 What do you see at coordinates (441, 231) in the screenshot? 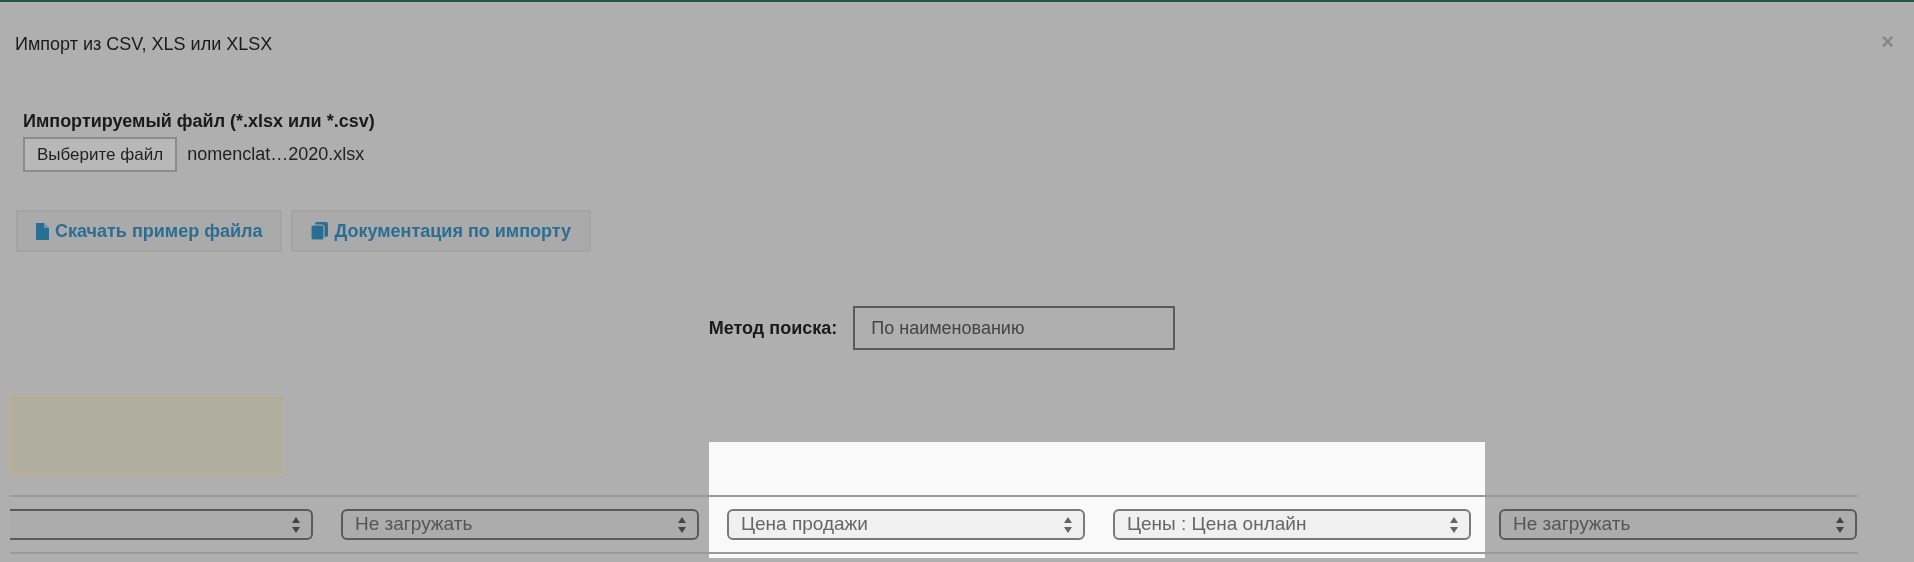
I see `link-button: Документация по импорту` at bounding box center [441, 231].